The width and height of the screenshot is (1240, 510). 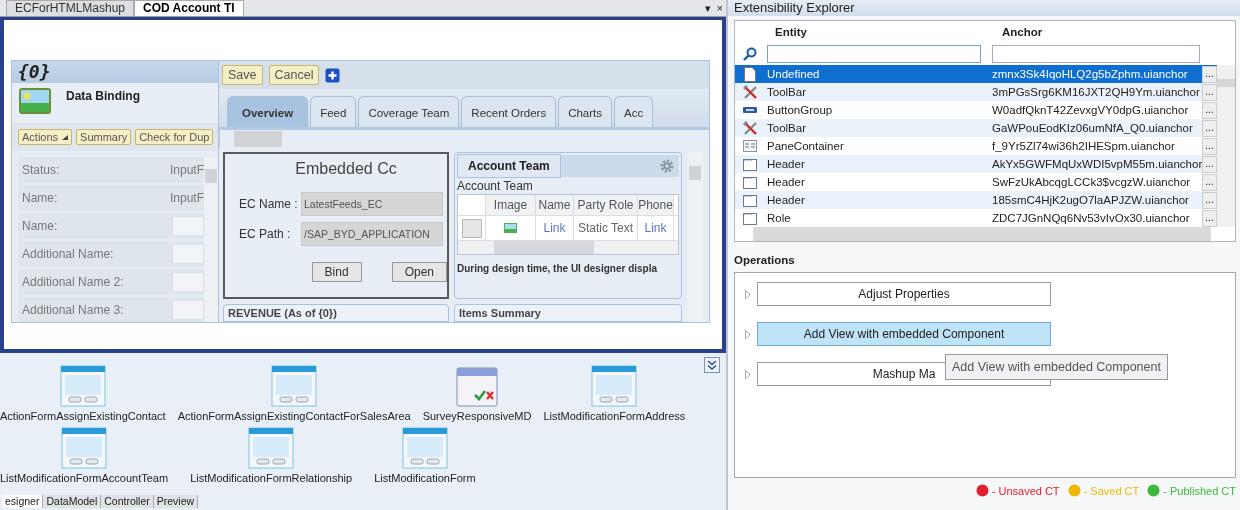 I want to click on form-label: SurveyResponsiveMD, so click(x=477, y=416).